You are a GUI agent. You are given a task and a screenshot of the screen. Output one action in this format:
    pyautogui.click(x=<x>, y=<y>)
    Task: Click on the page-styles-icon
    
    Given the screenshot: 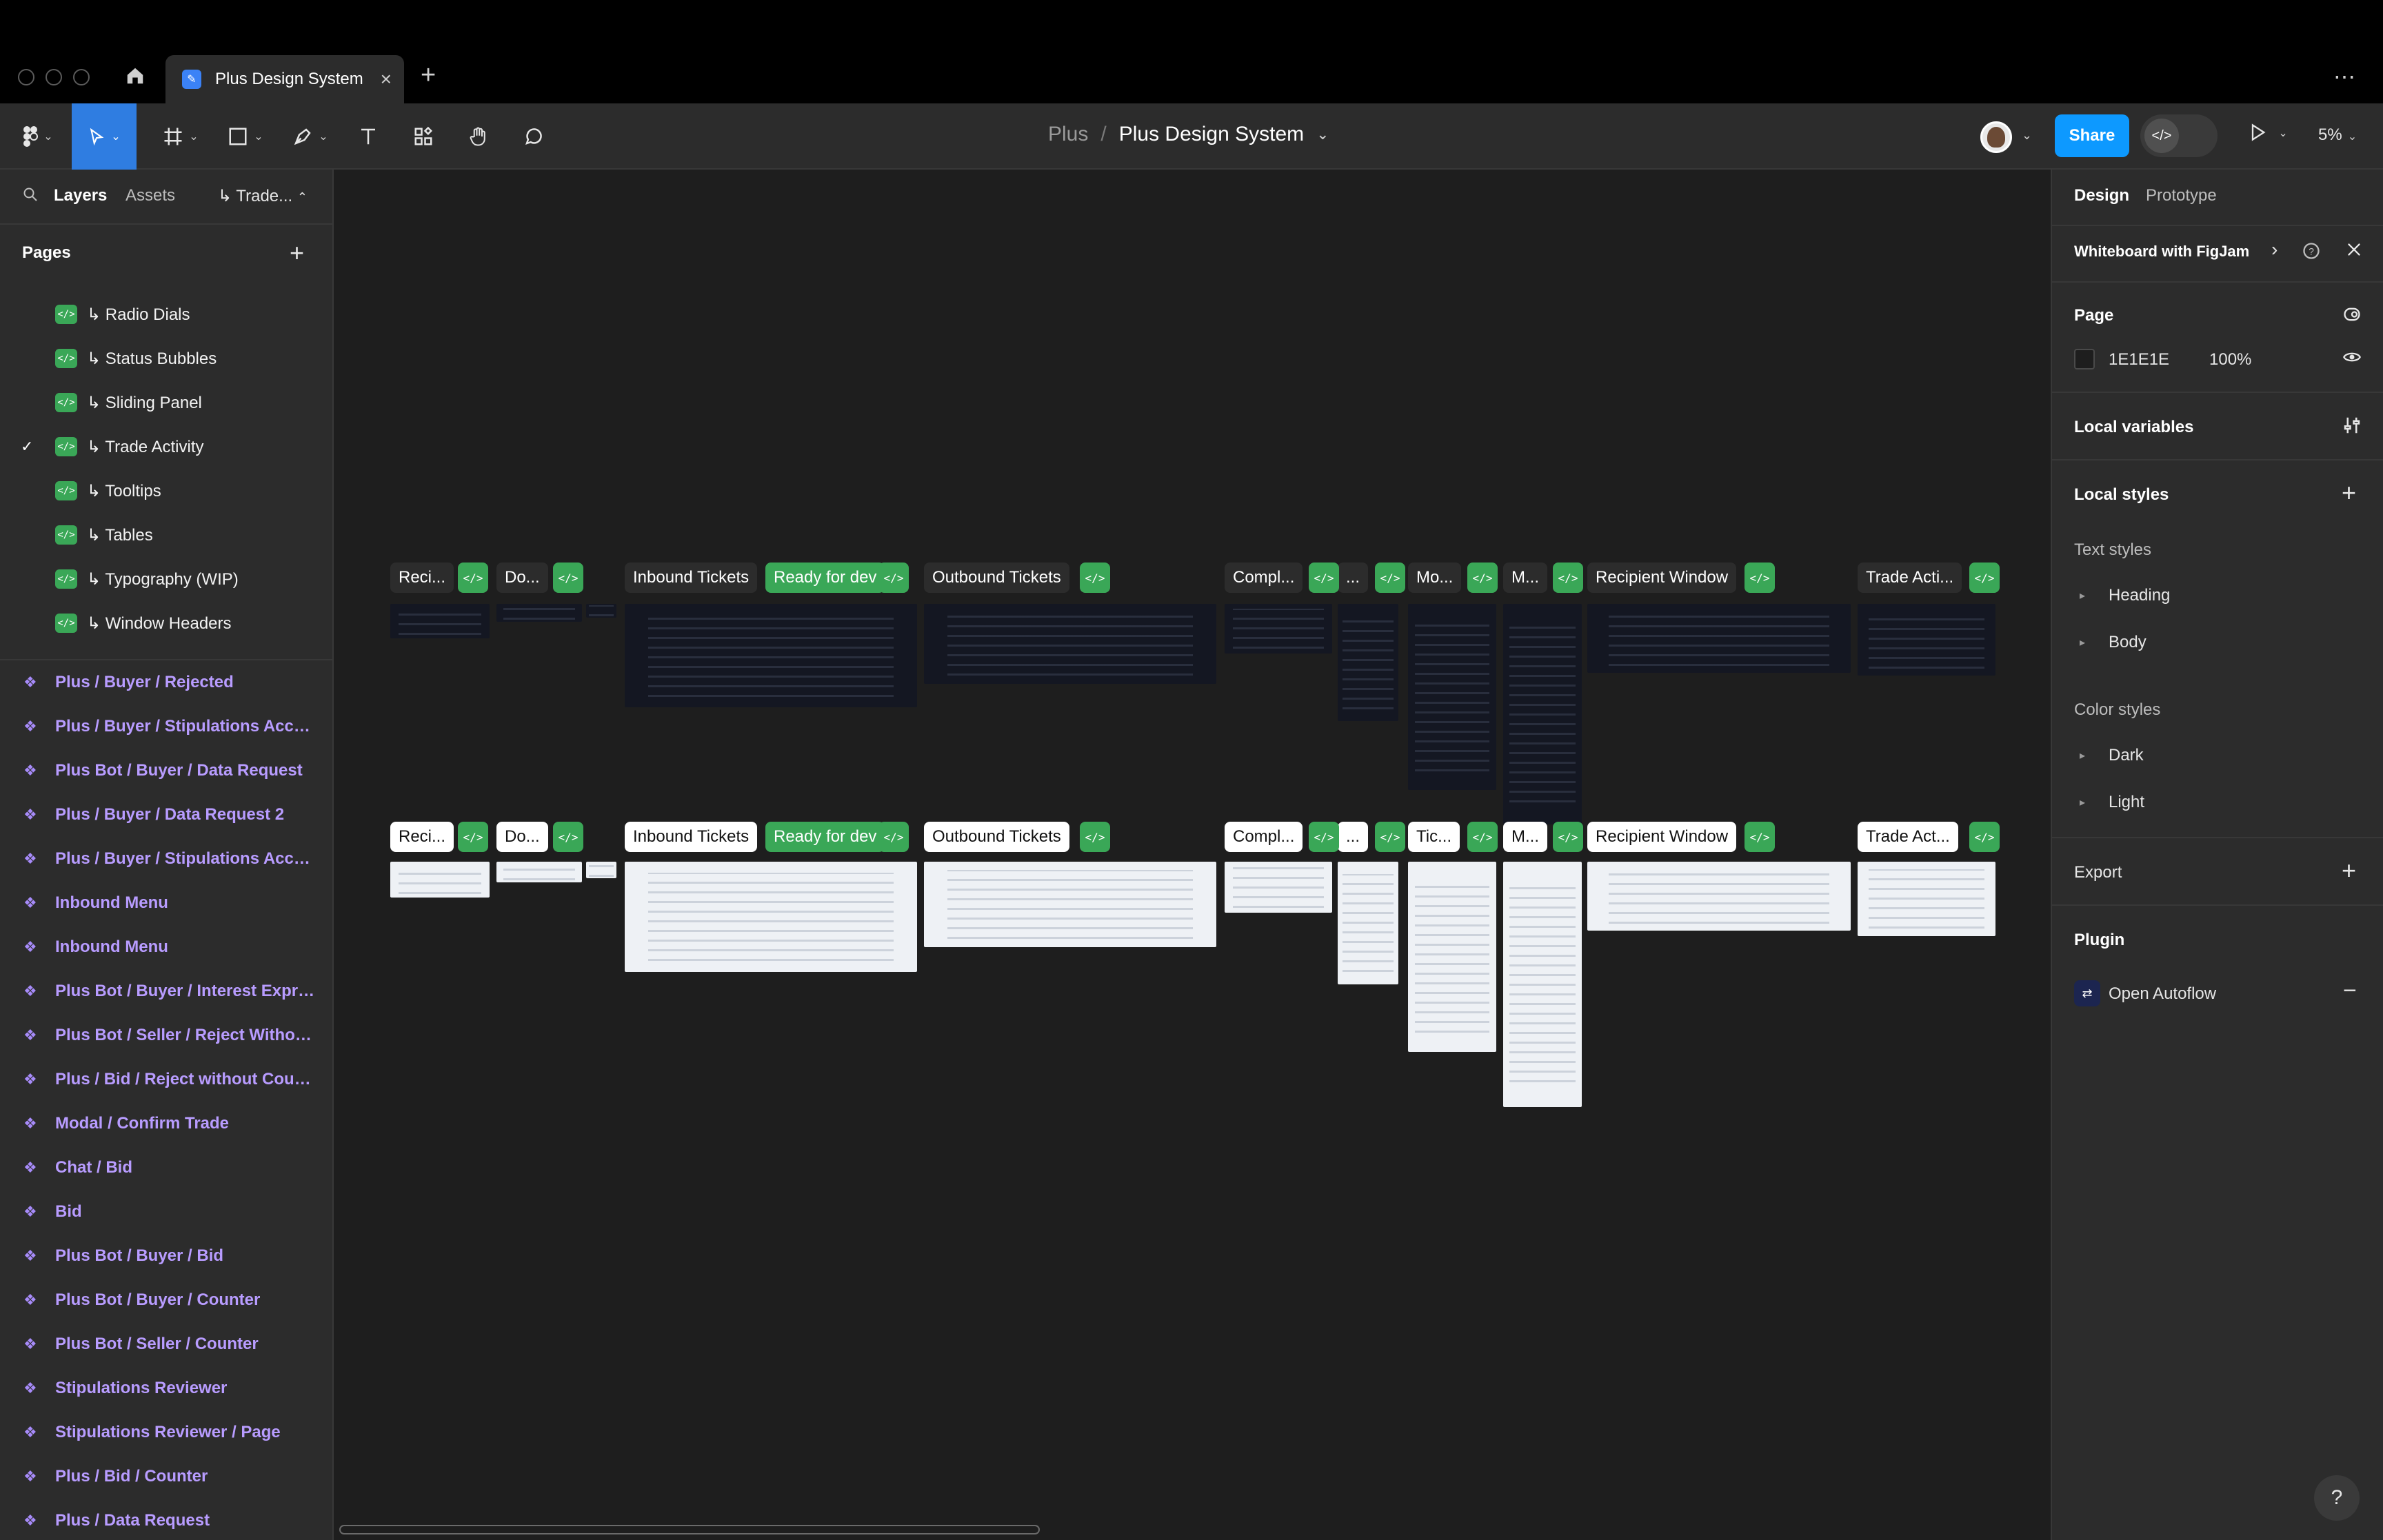 What is the action you would take?
    pyautogui.click(x=2352, y=317)
    